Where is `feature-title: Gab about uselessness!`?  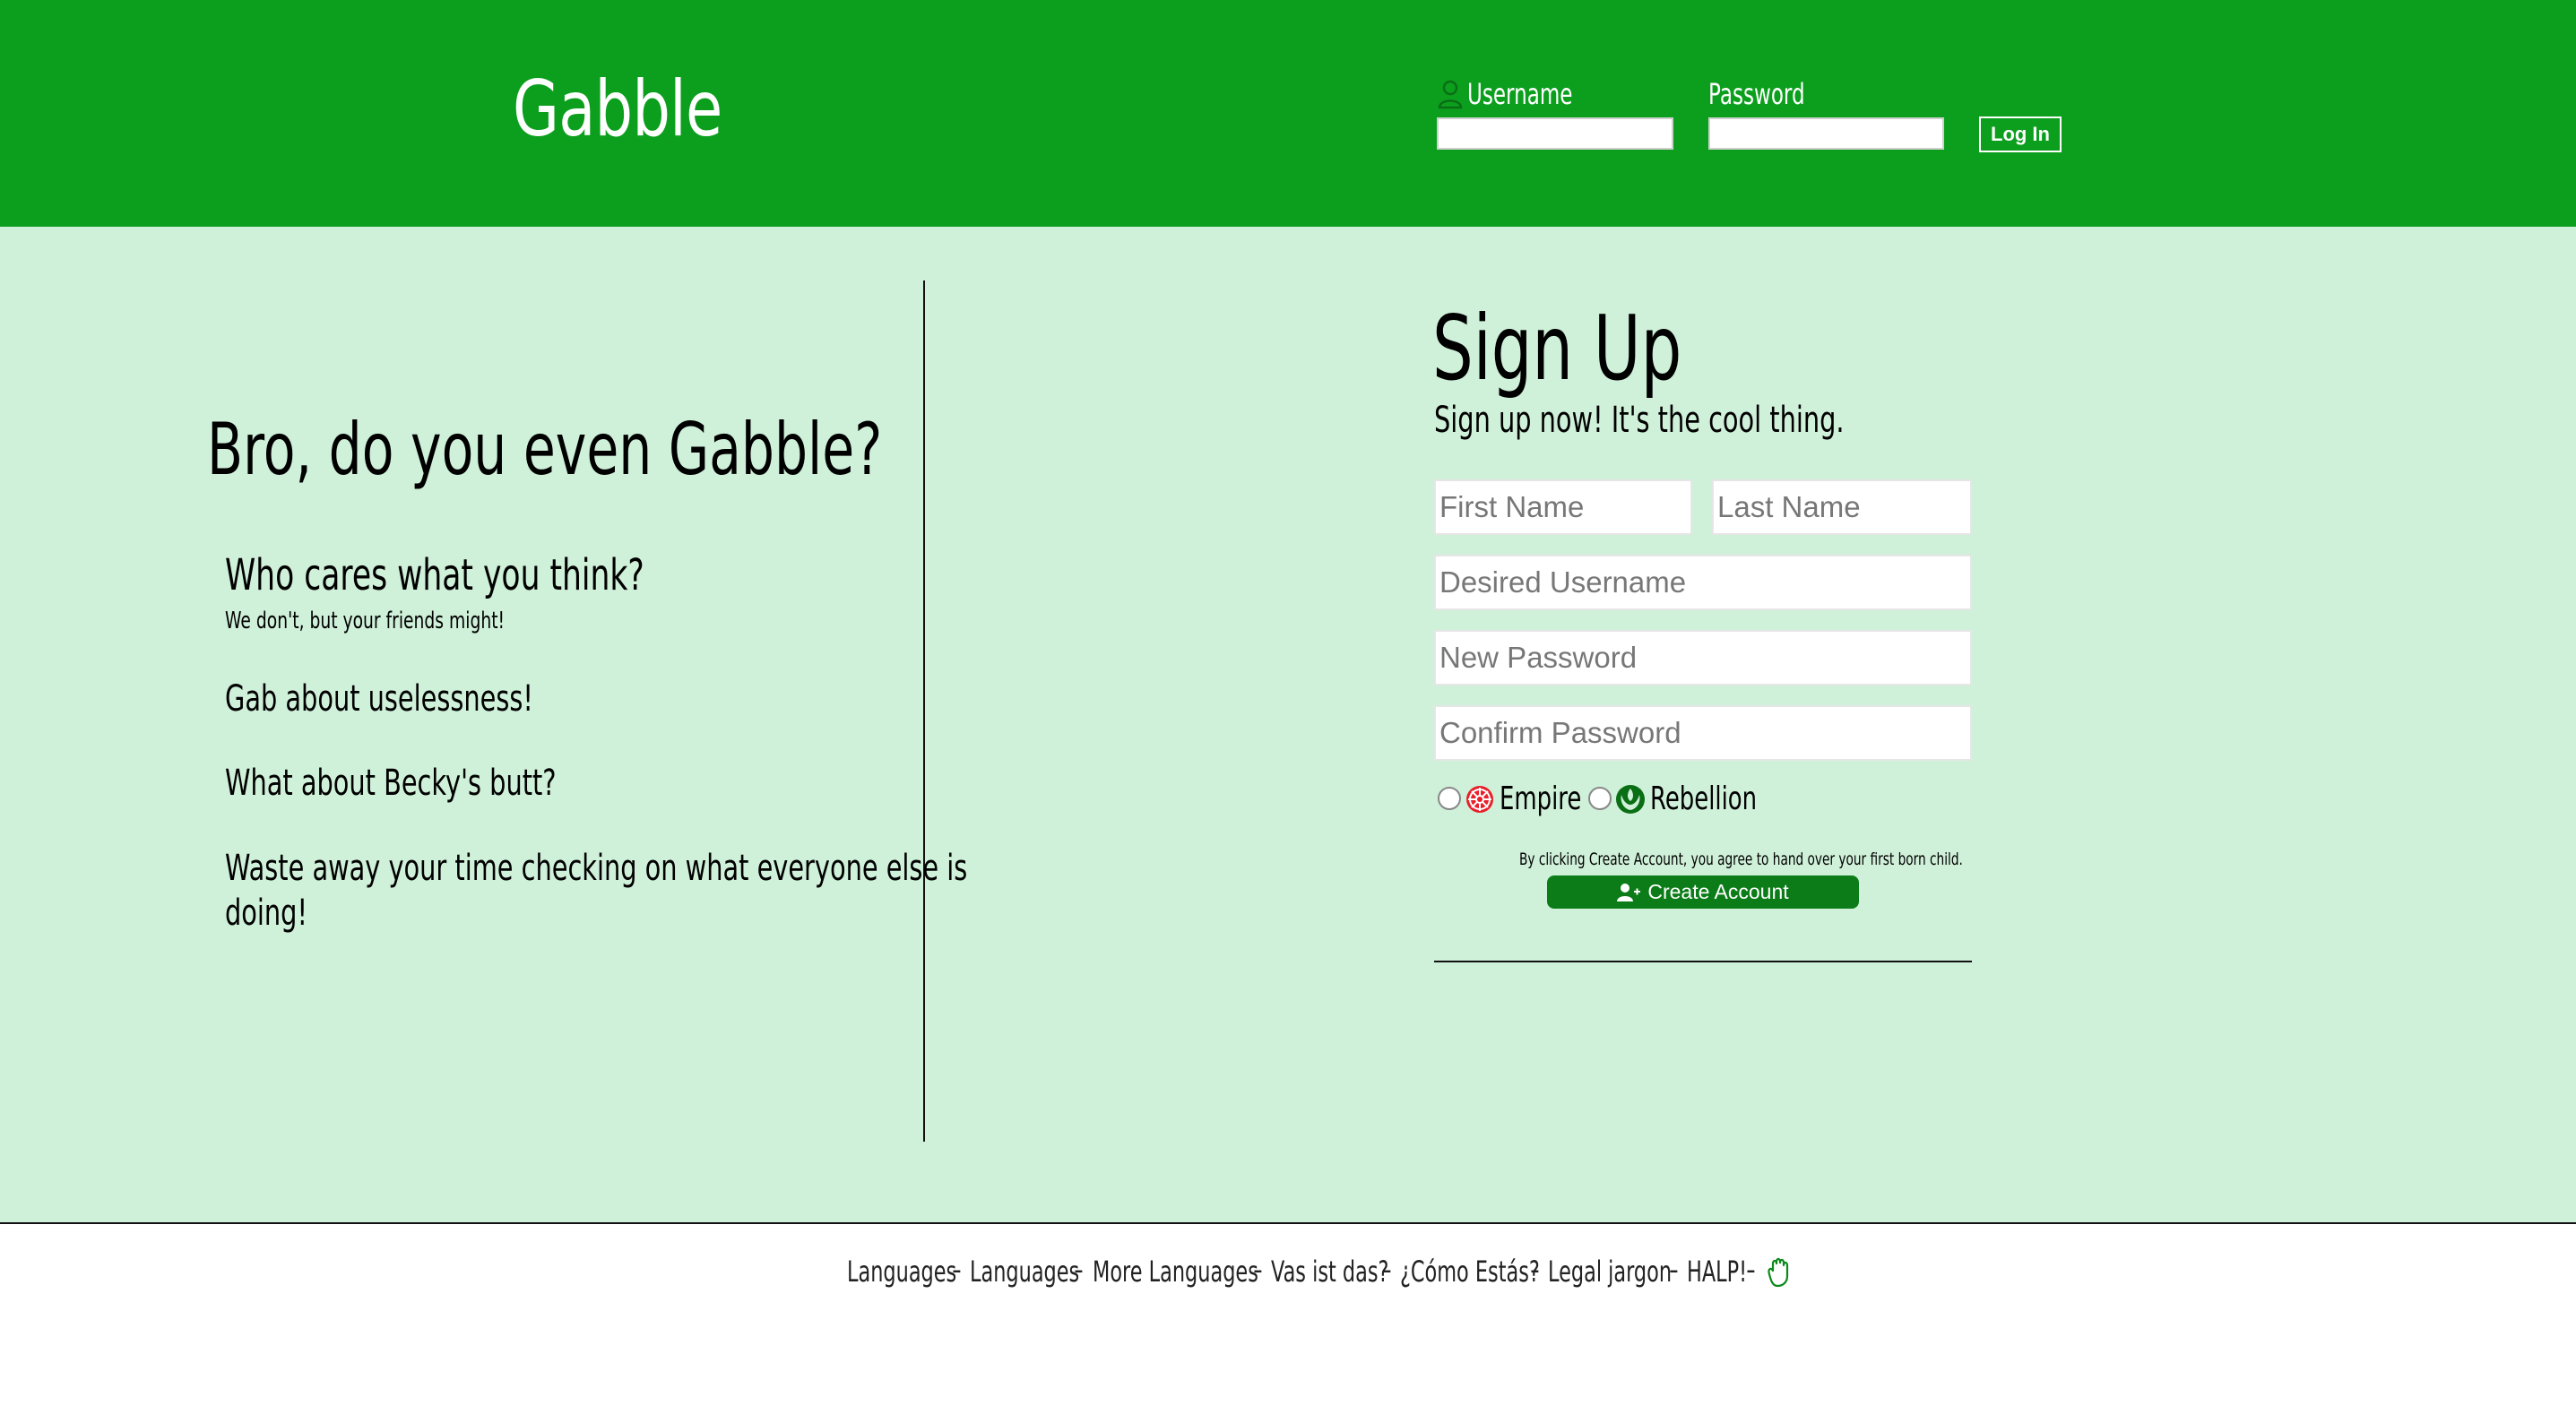
feature-title: Gab about uselessness! is located at coordinates (379, 699).